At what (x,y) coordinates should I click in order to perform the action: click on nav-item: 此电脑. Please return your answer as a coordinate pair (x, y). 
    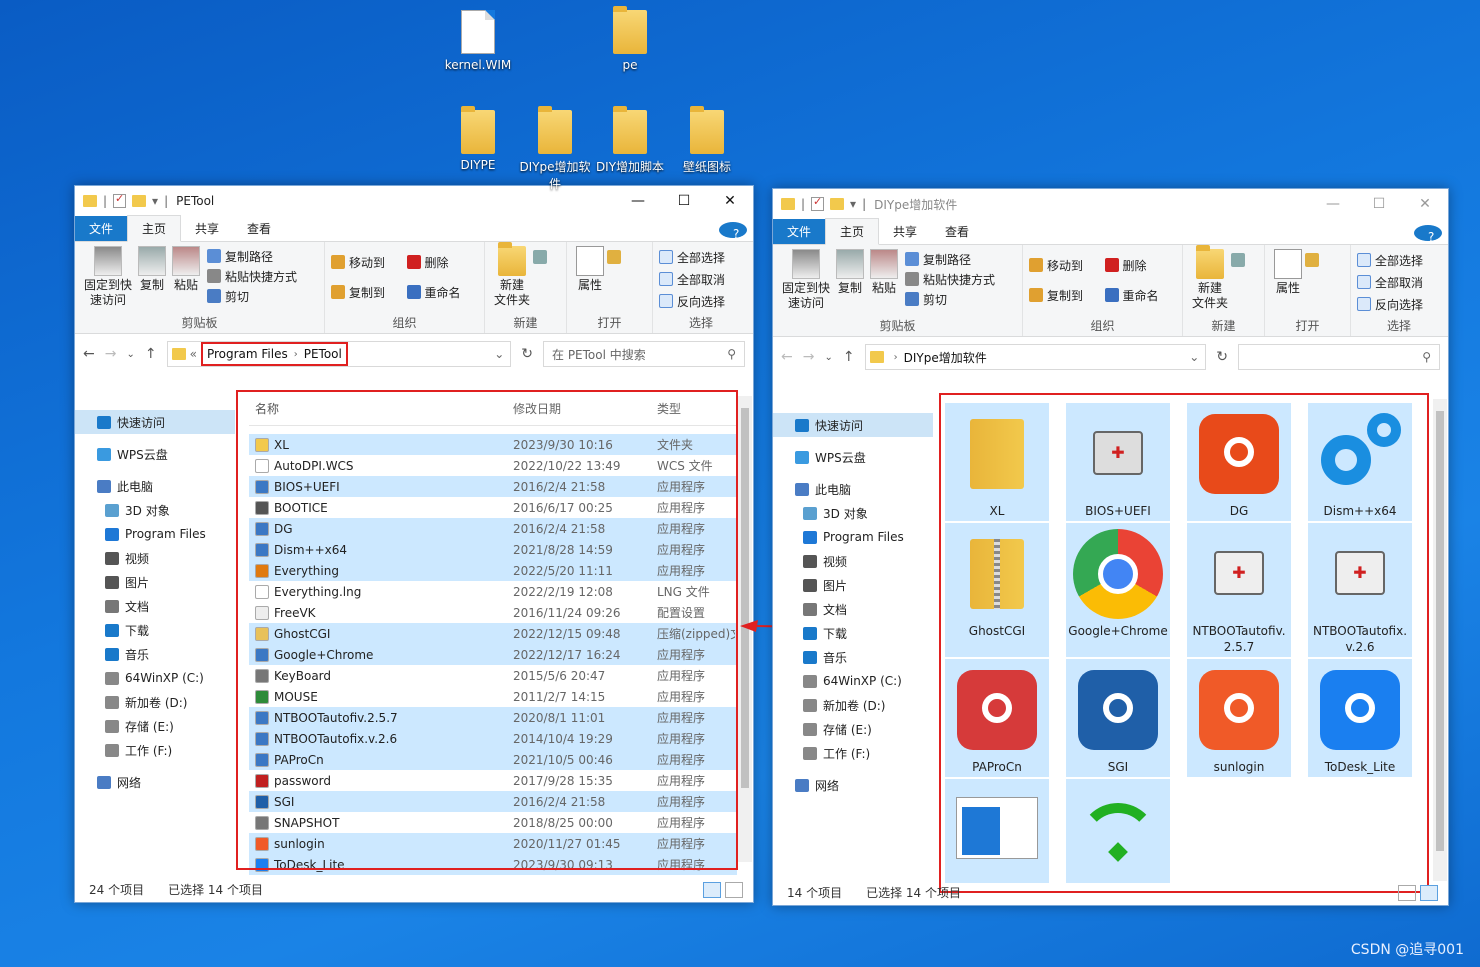
    Looking at the image, I should click on (155, 486).